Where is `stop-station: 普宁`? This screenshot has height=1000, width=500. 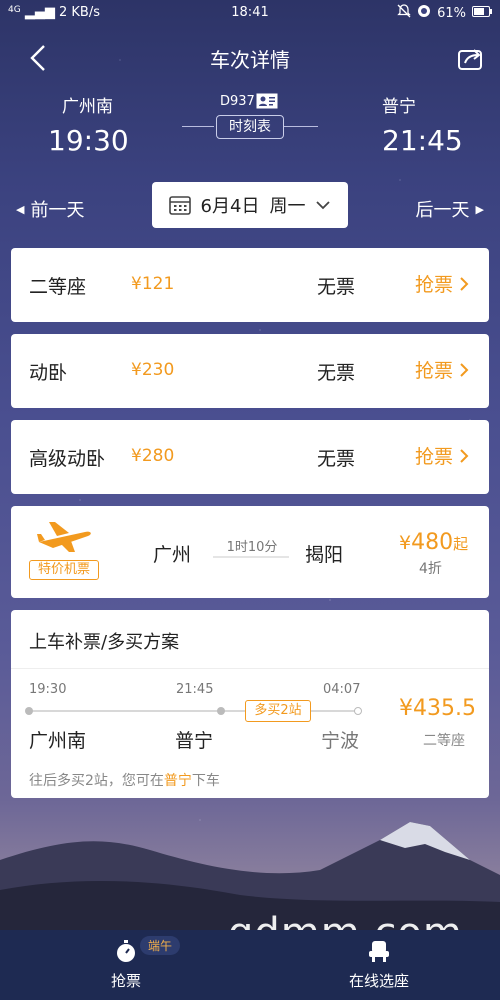
stop-station: 普宁 is located at coordinates (194, 741).